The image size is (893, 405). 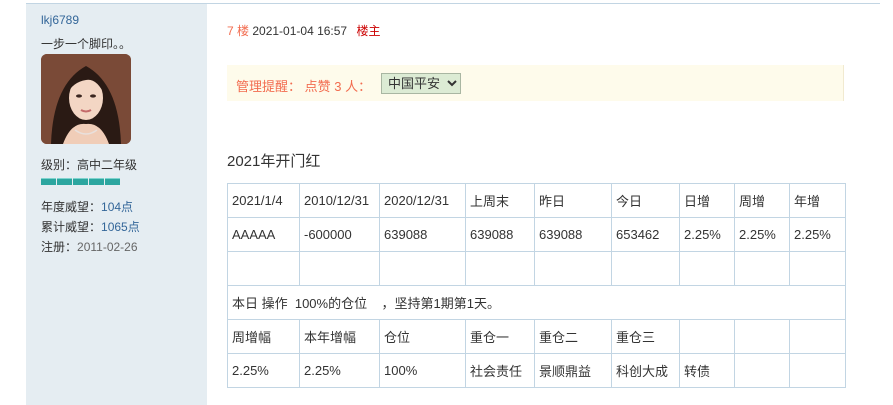 I want to click on table-cell: 转债, so click(x=707, y=370).